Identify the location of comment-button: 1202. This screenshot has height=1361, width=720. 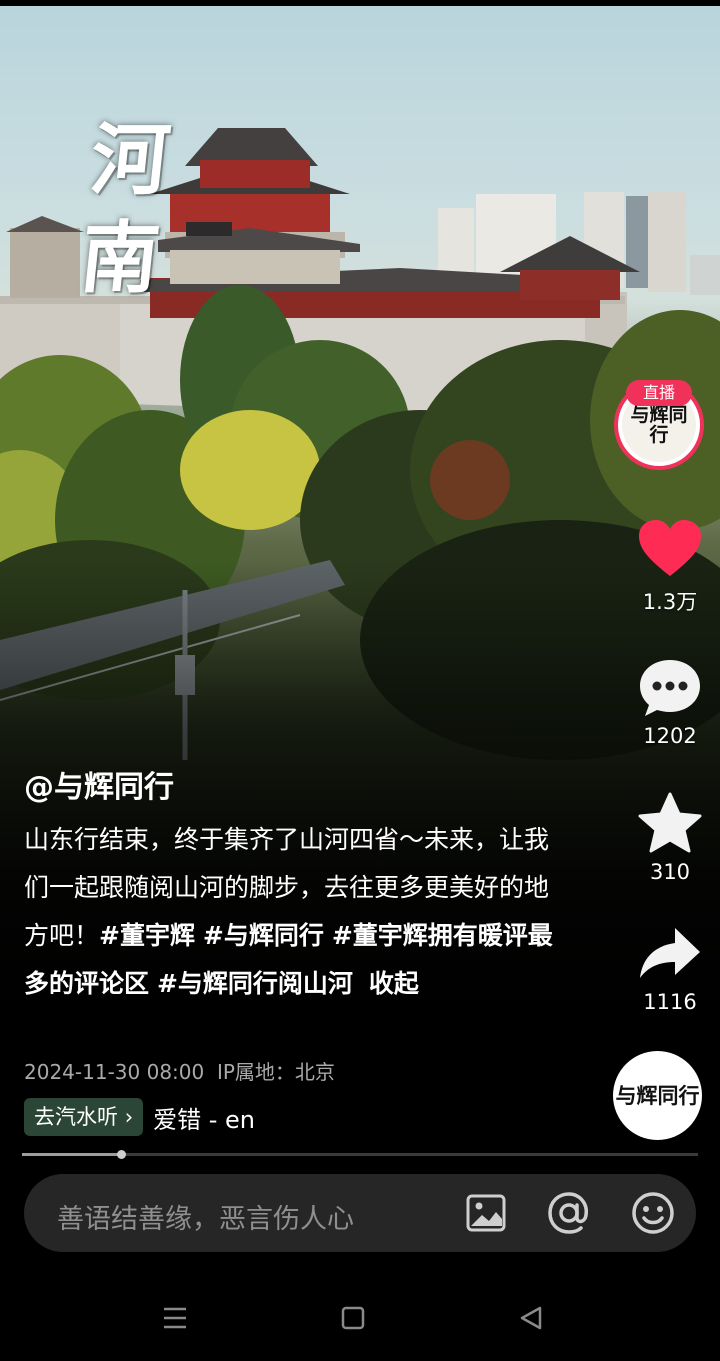
(670, 702).